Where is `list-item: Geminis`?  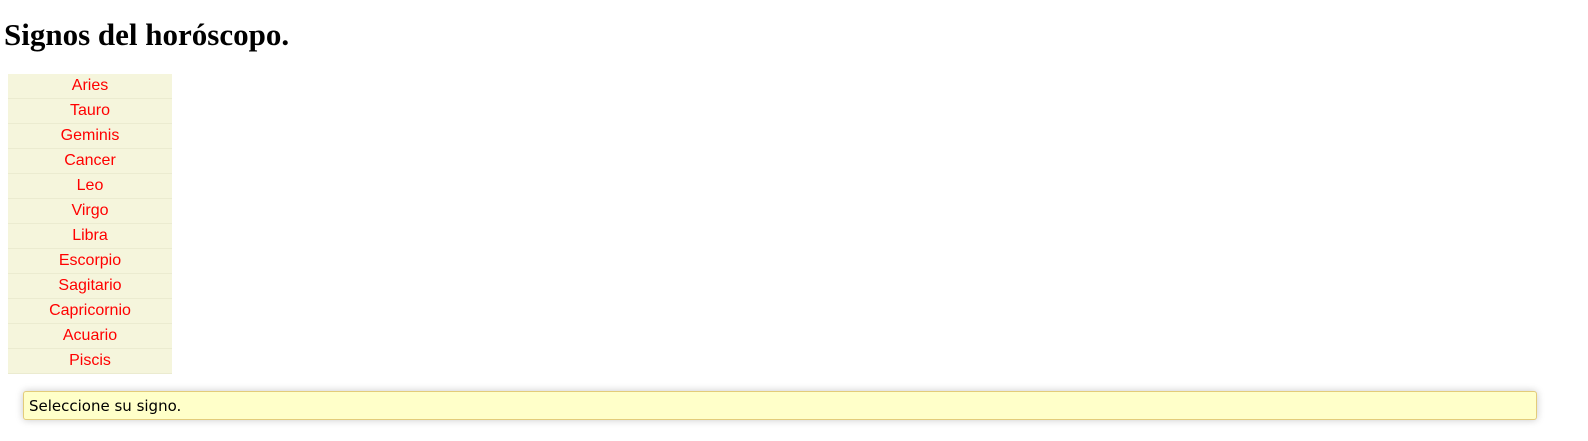 list-item: Geminis is located at coordinates (90, 136).